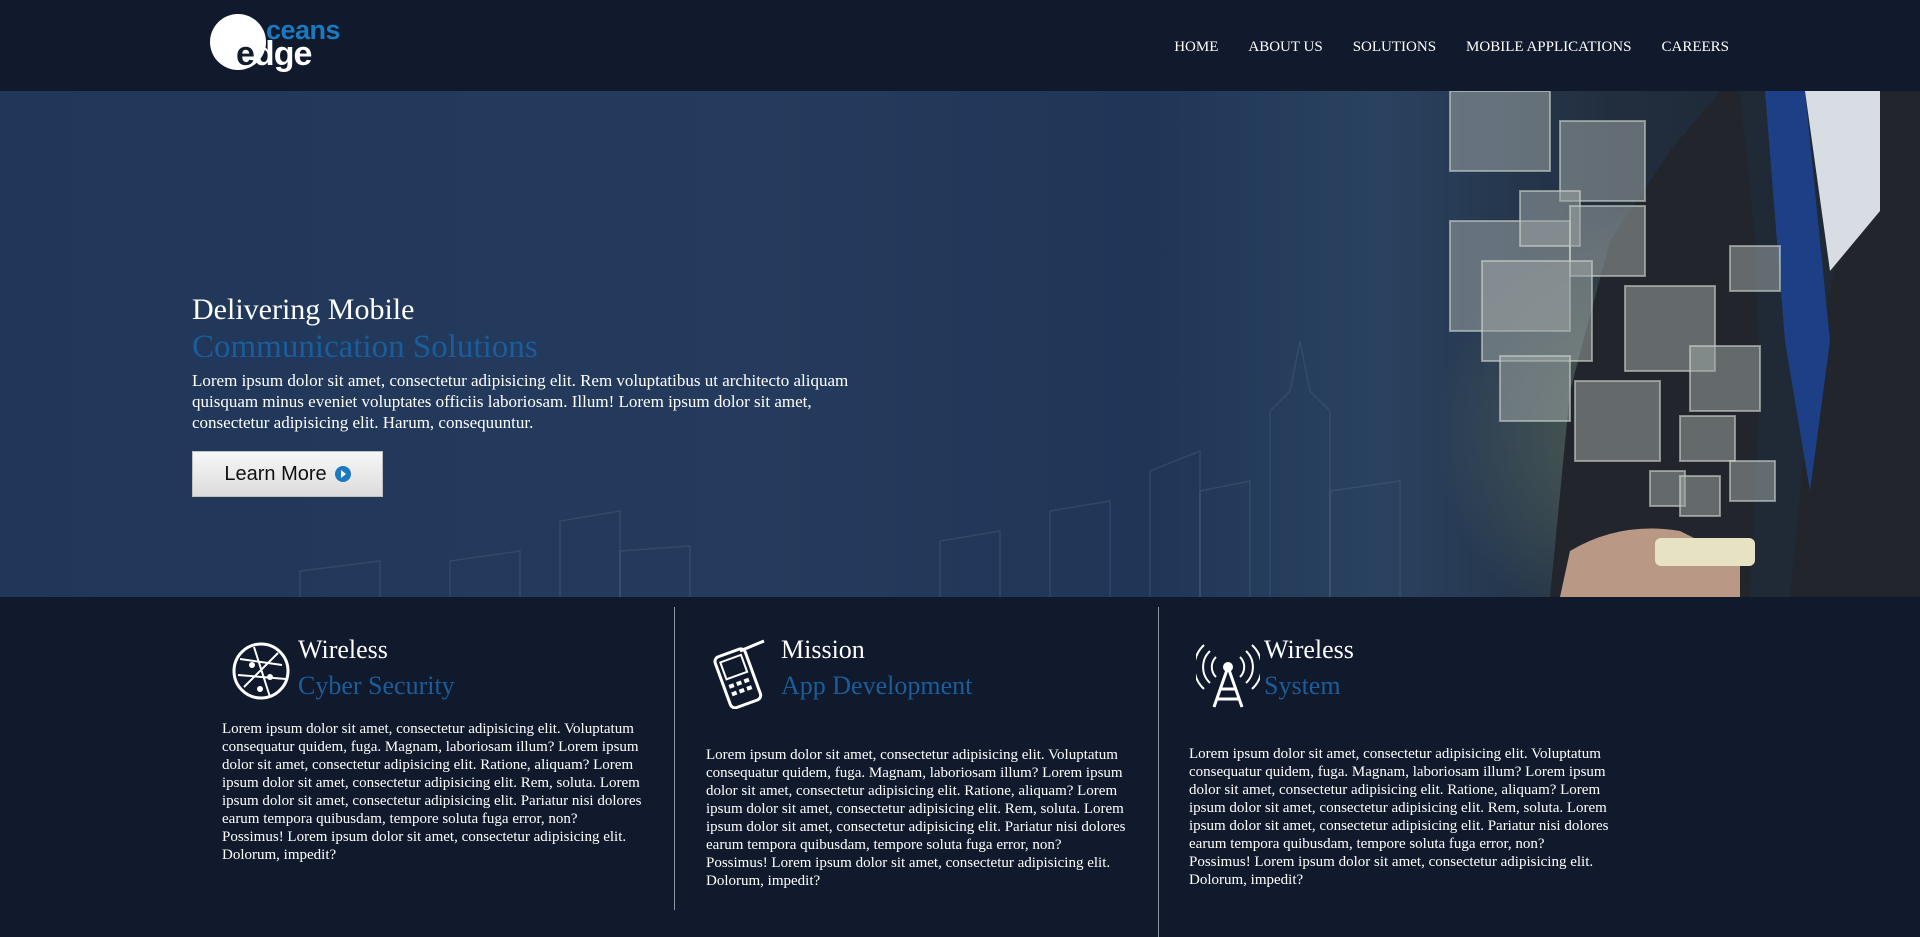 This screenshot has height=937, width=1920. I want to click on businessman-illustration, so click(1684, 344).